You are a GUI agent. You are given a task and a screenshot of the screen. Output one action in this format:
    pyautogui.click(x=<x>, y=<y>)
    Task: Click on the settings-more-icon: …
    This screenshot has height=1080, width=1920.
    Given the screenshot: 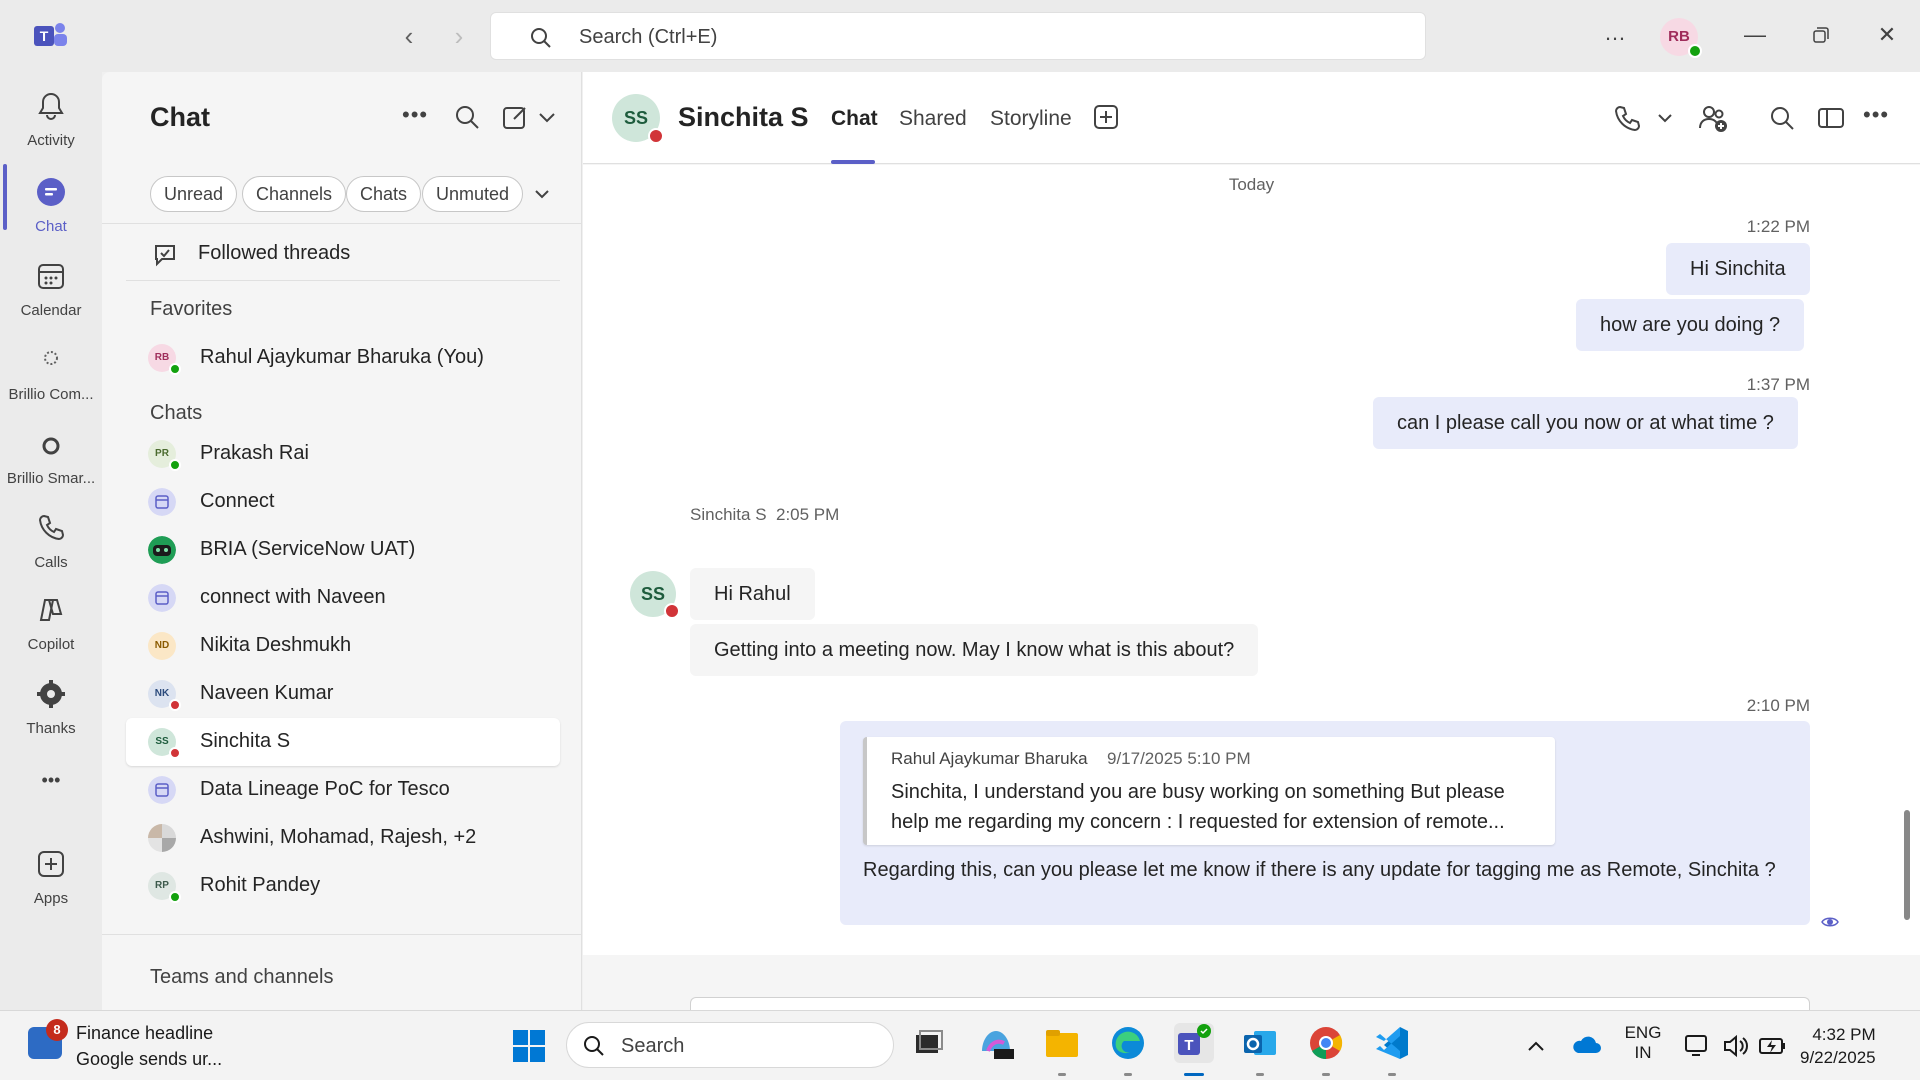 What is the action you would take?
    pyautogui.click(x=1615, y=33)
    